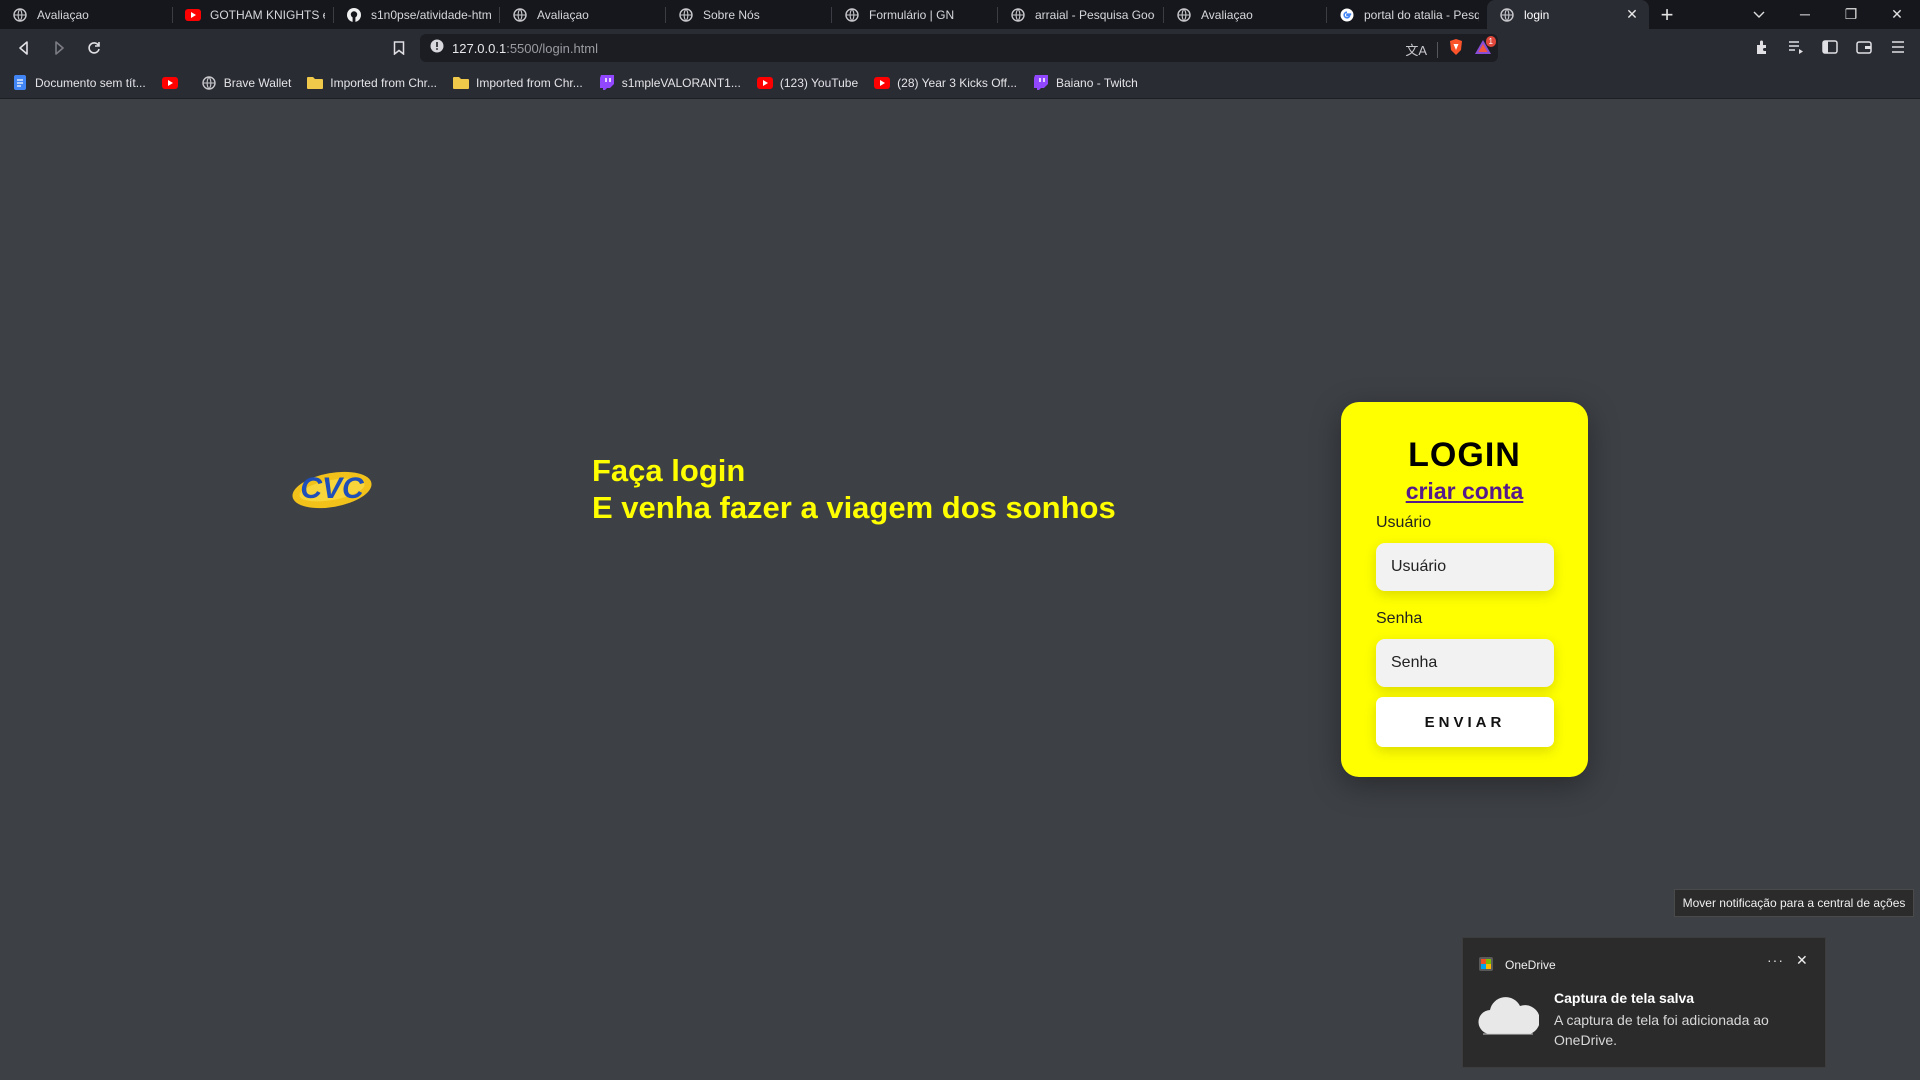  Describe the element at coordinates (1456, 49) in the screenshot. I see `brave-shields-icon` at that location.